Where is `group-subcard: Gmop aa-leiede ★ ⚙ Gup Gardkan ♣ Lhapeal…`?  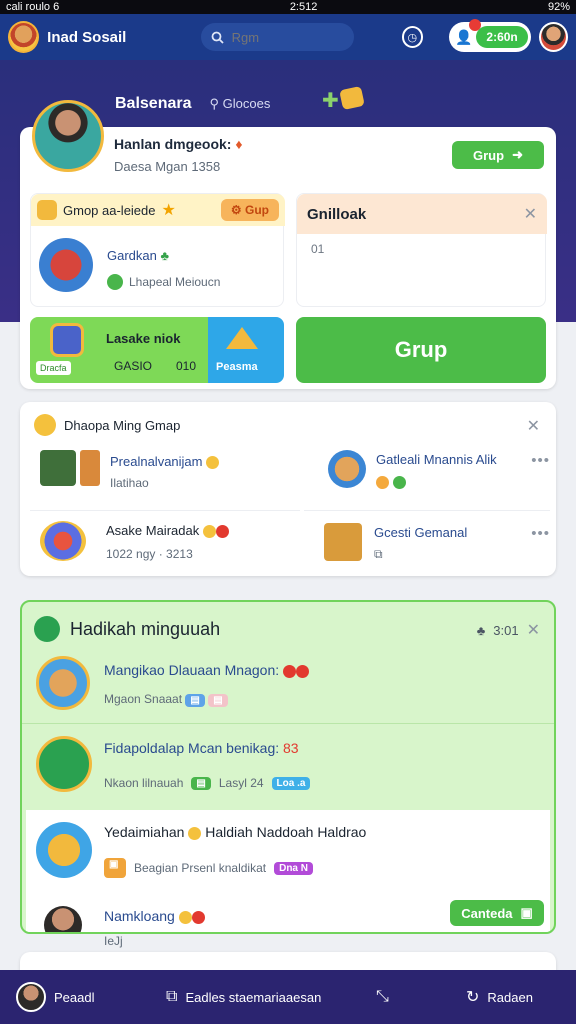 group-subcard: Gmop aa-leiede ★ ⚙ Gup Gardkan ♣ Lhapeal… is located at coordinates (157, 250).